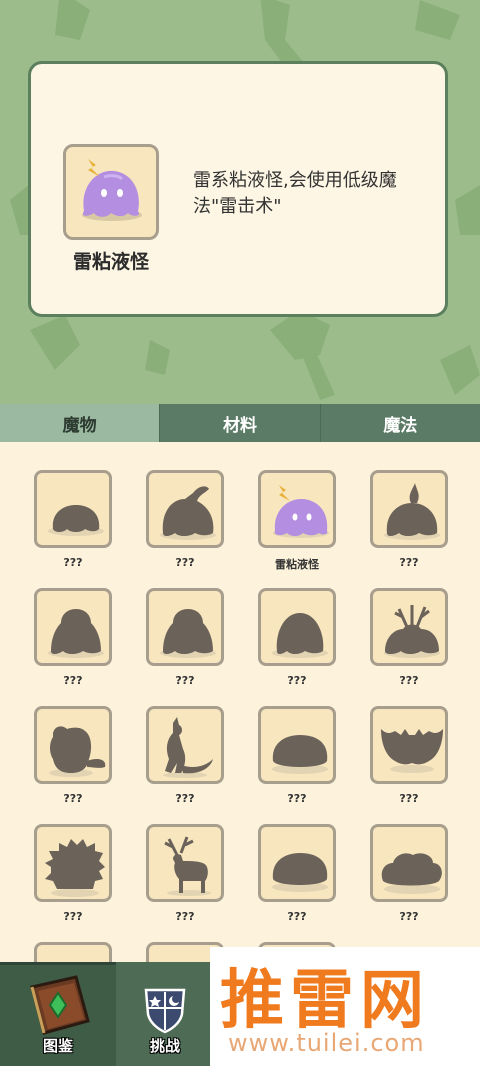 The width and height of the screenshot is (480, 1066). Describe the element at coordinates (326, 1043) in the screenshot. I see `watermark-sub: www.tuilei.com` at that location.